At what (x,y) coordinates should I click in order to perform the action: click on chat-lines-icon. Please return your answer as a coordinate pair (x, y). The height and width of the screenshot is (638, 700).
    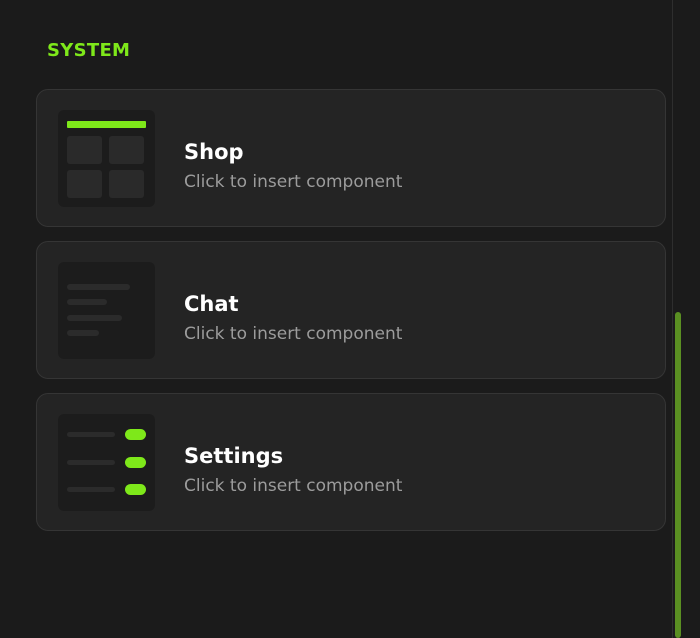
    Looking at the image, I should click on (106, 310).